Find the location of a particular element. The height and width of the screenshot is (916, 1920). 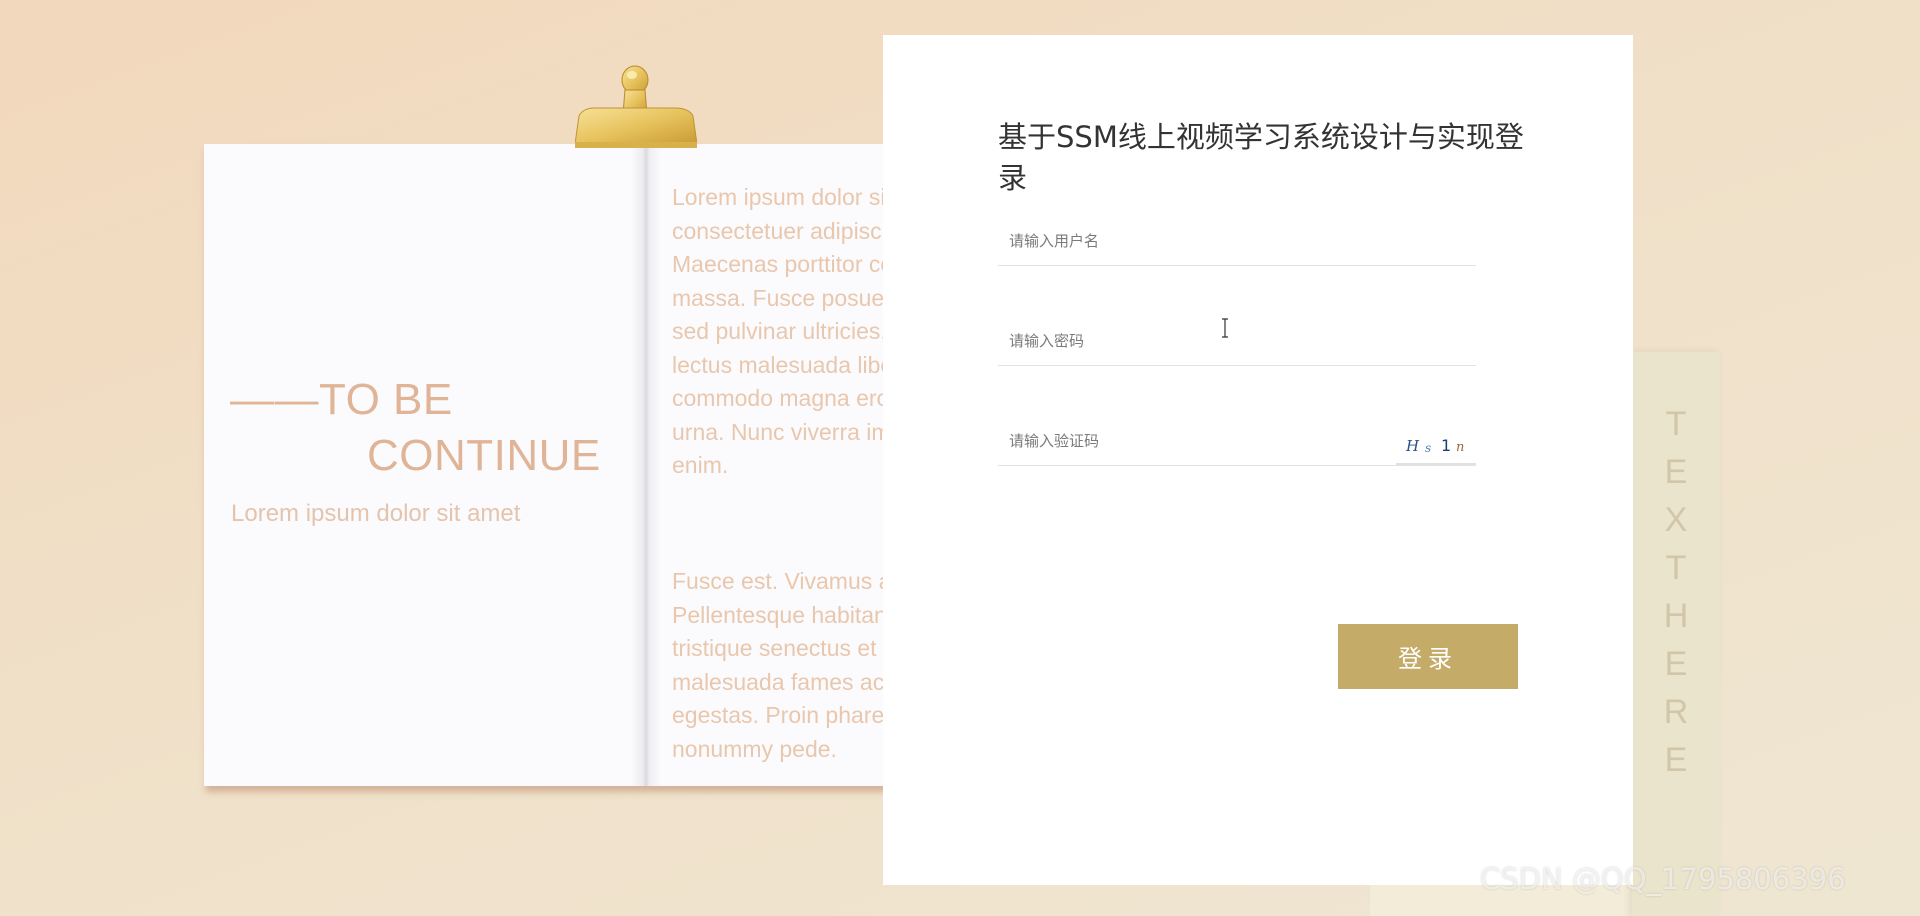

captcha-char: 1 is located at coordinates (1446, 445).